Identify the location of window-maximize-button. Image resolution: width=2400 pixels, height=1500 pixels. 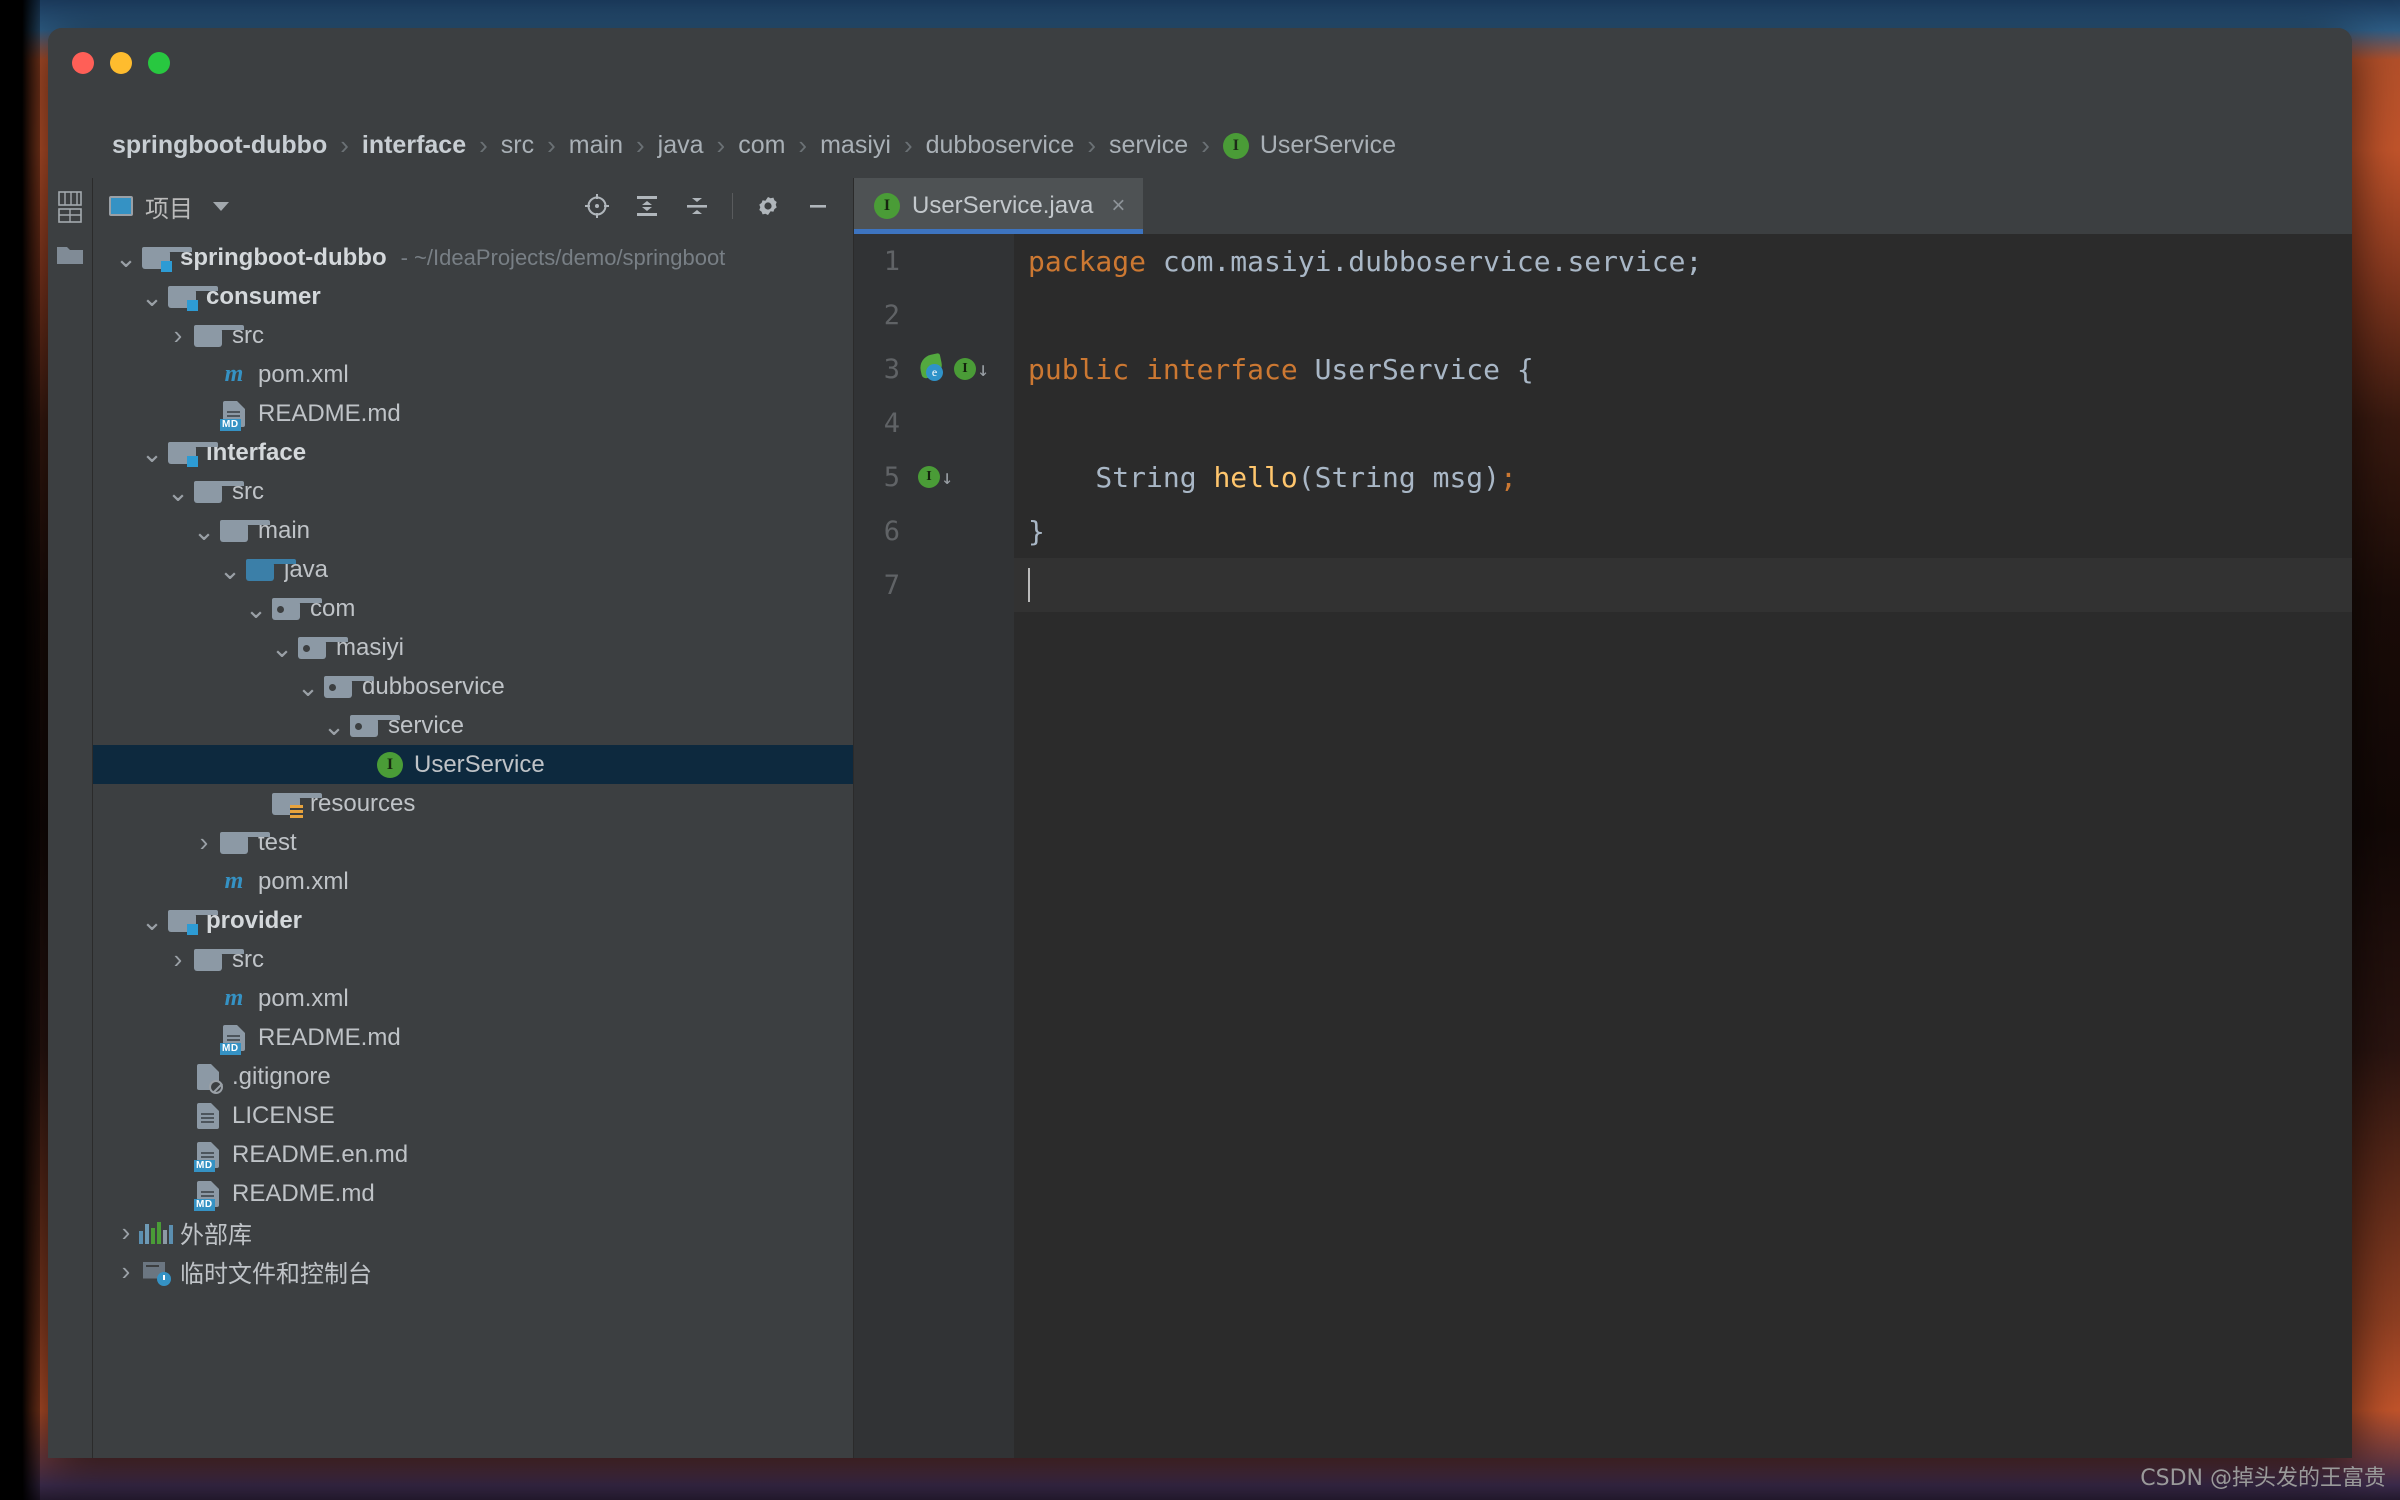
(159, 63).